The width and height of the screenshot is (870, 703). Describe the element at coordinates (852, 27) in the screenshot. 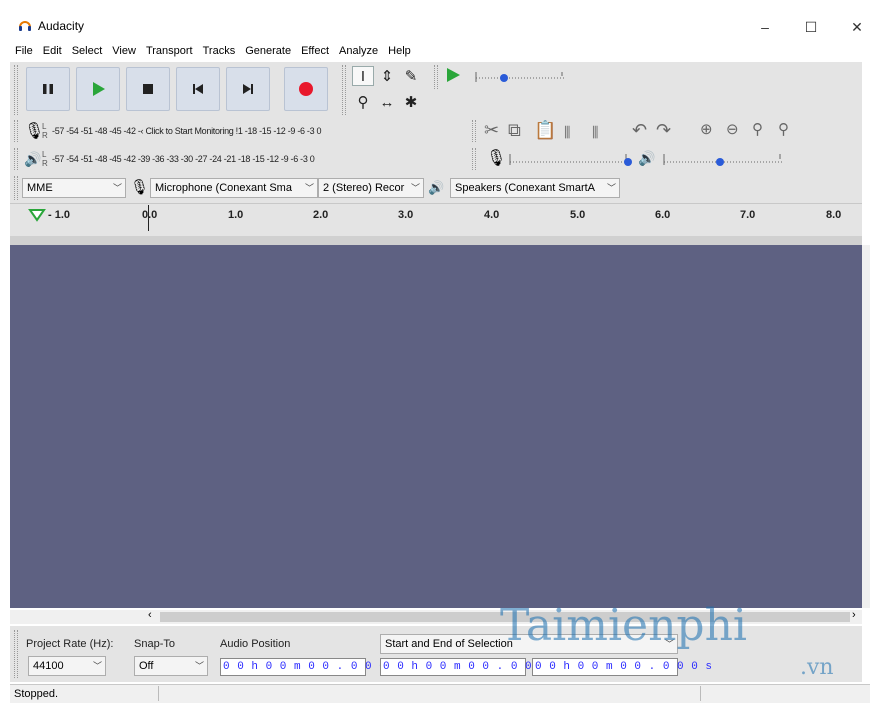

I see `close-button: ✕` at that location.